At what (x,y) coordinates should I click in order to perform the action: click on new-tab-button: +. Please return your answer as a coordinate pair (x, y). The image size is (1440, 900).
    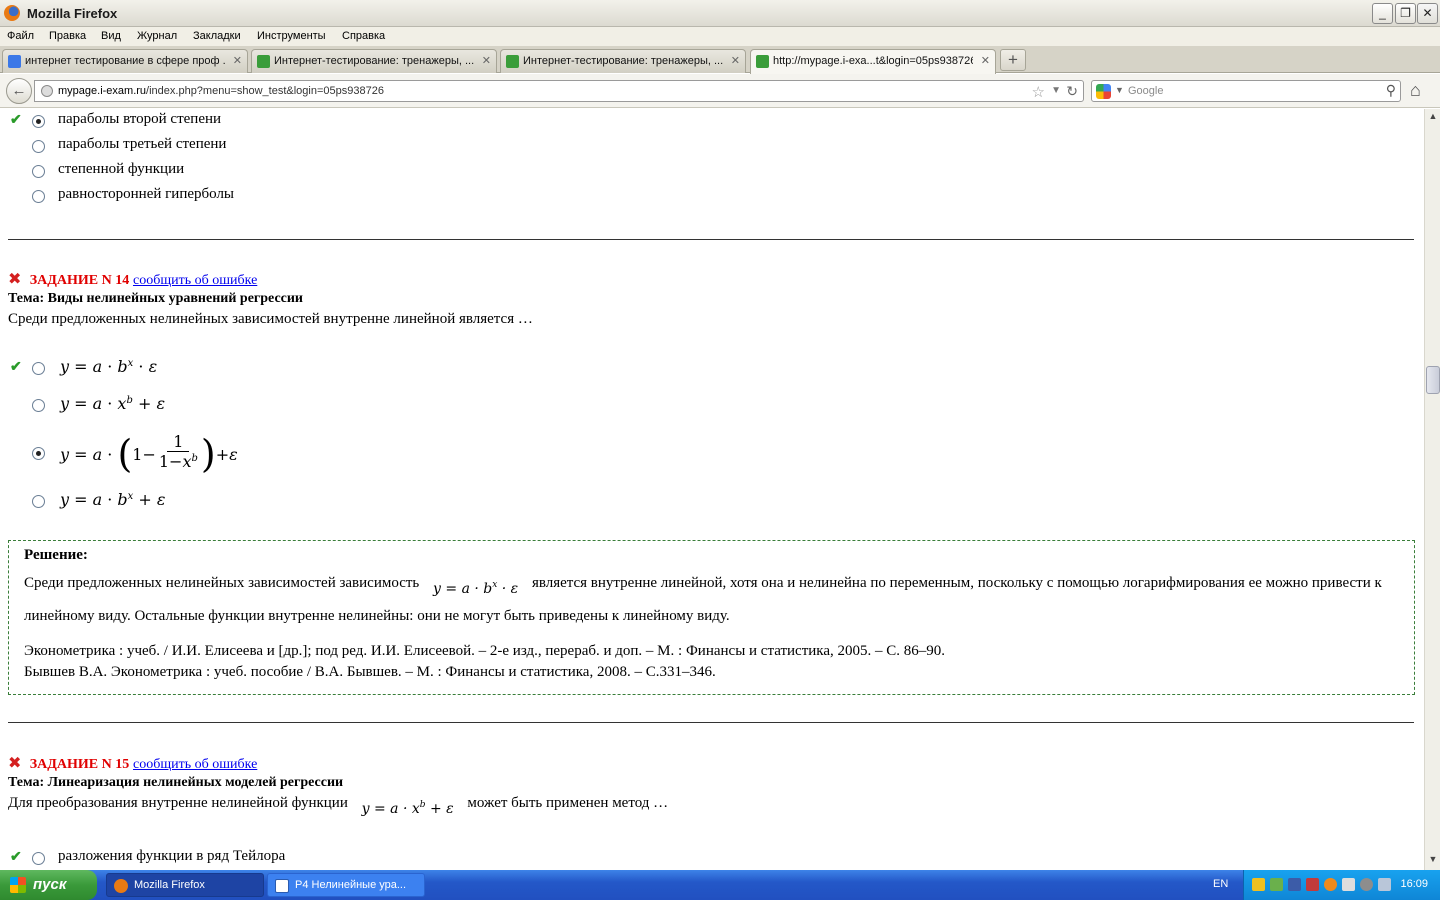
    Looking at the image, I should click on (1013, 60).